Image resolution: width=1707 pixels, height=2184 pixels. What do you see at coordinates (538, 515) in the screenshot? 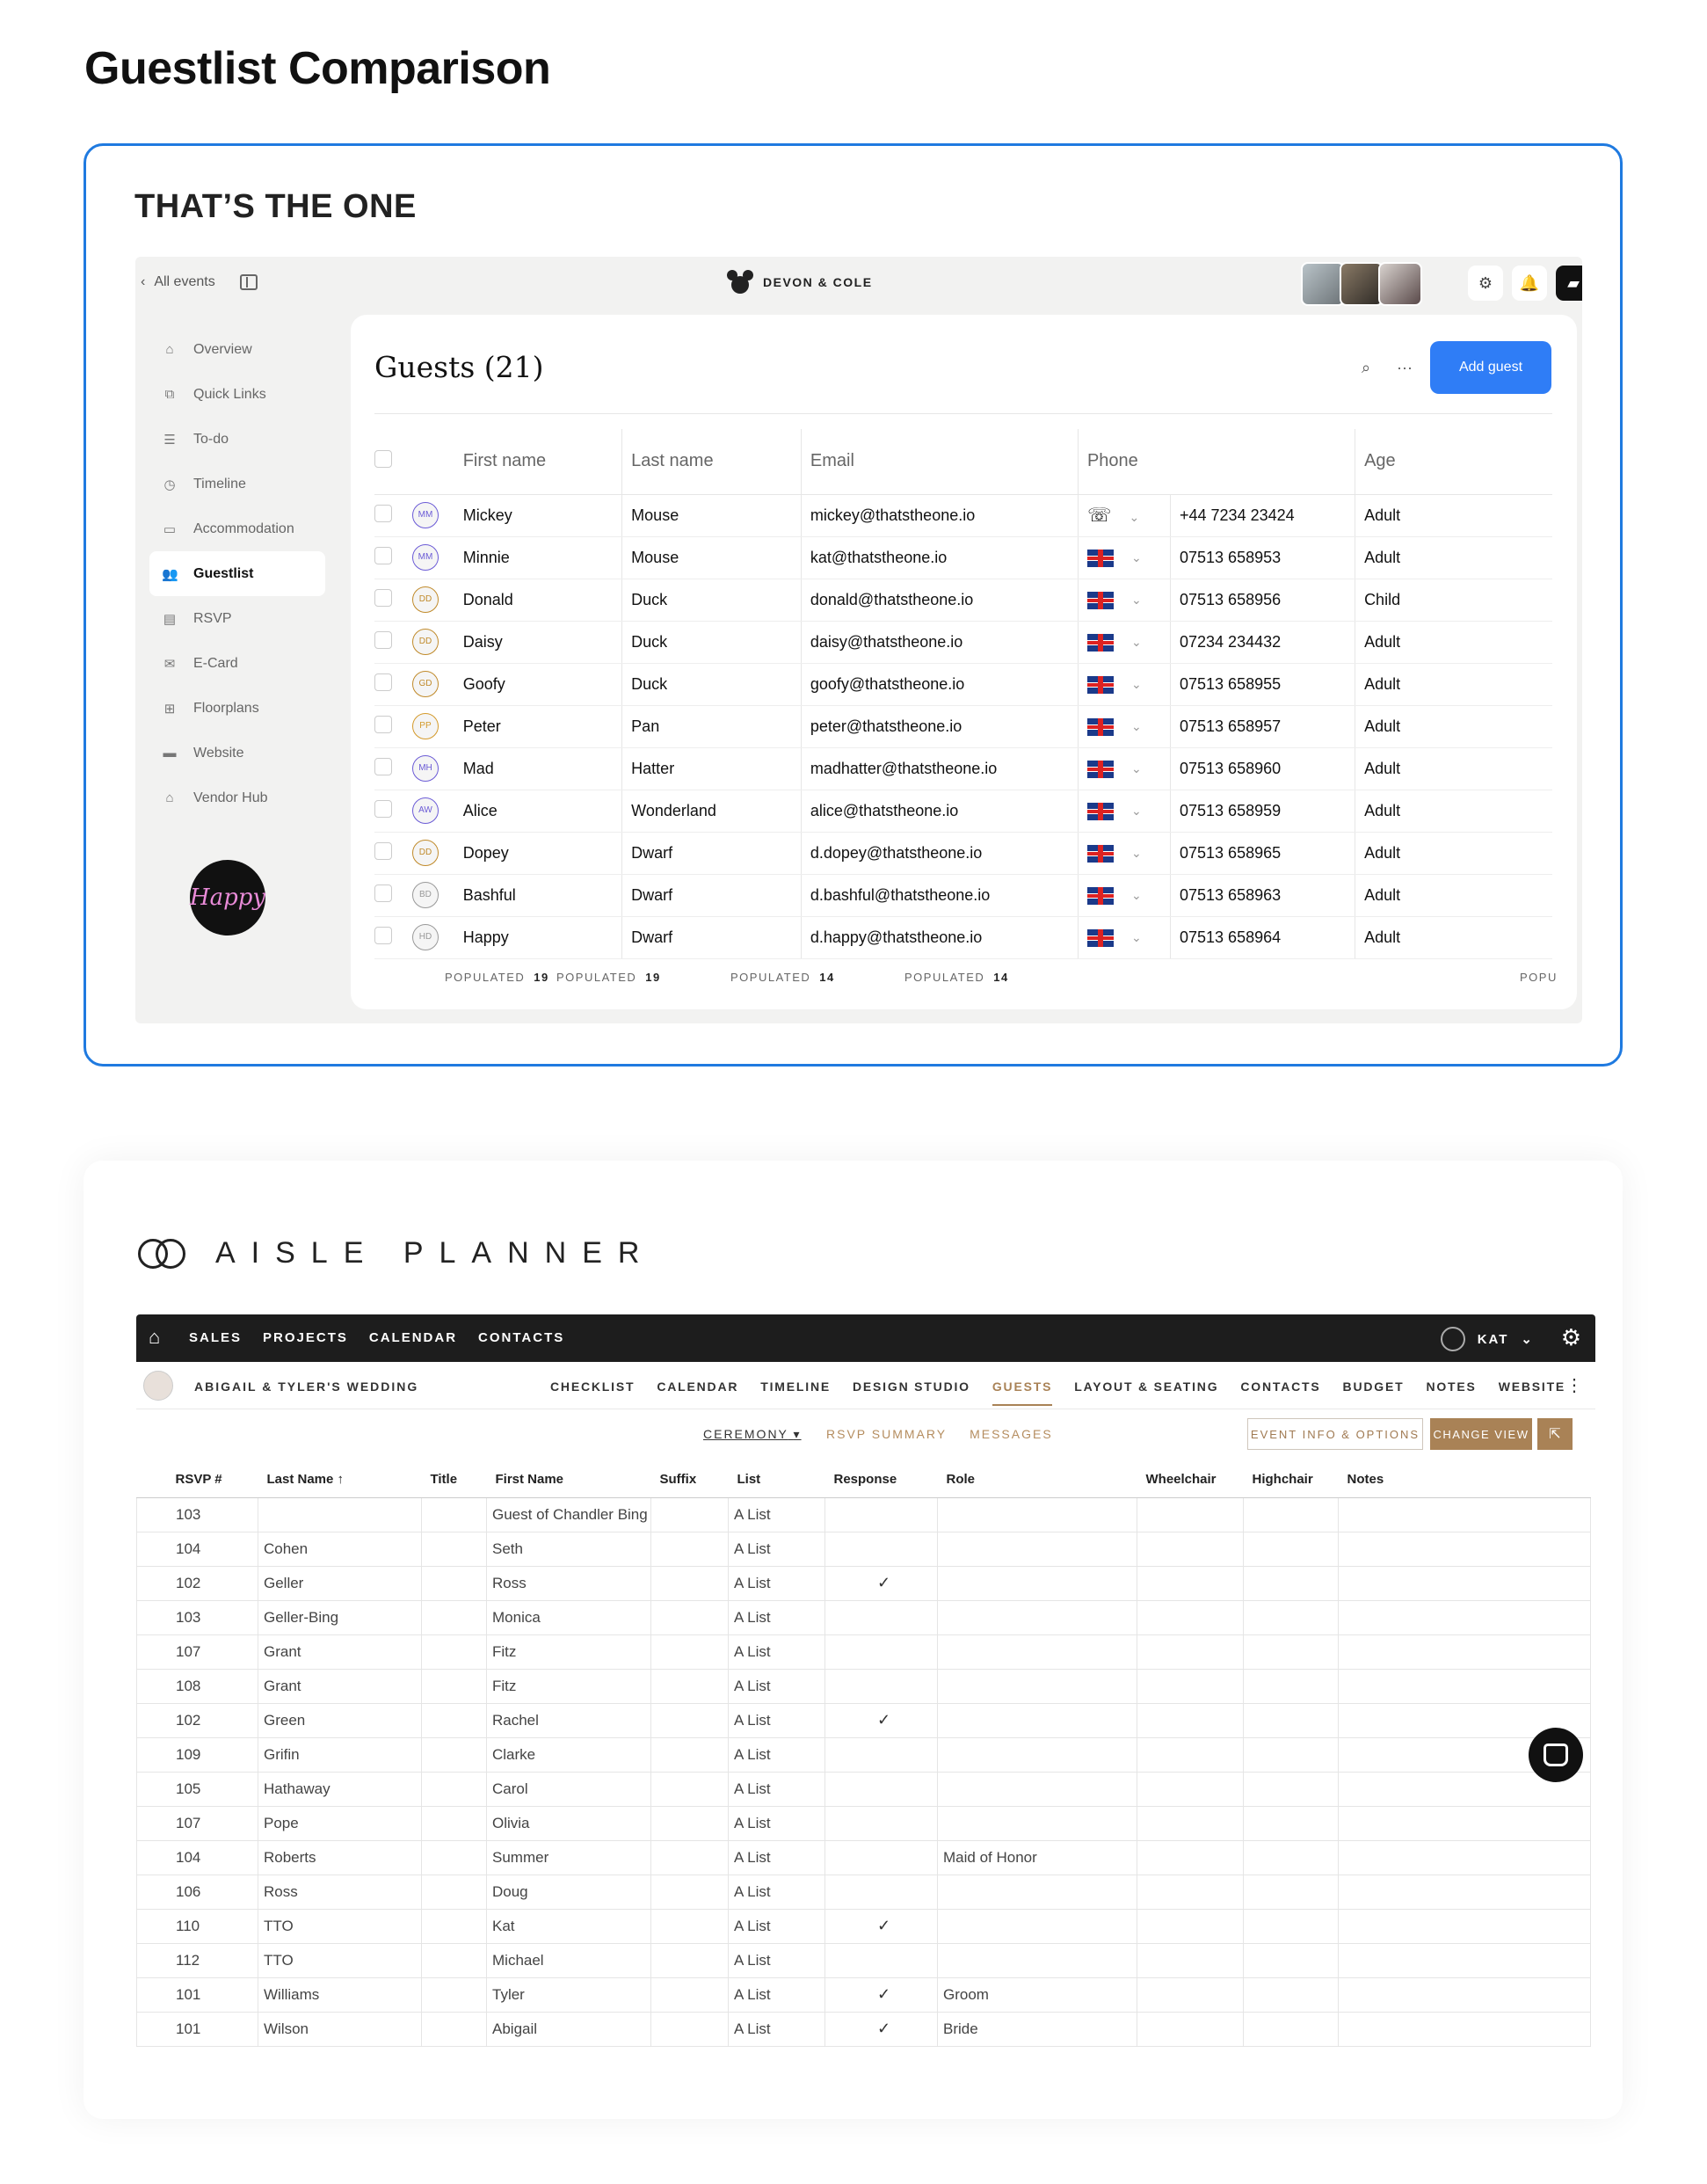
I see `first-name-cell: Mickey` at bounding box center [538, 515].